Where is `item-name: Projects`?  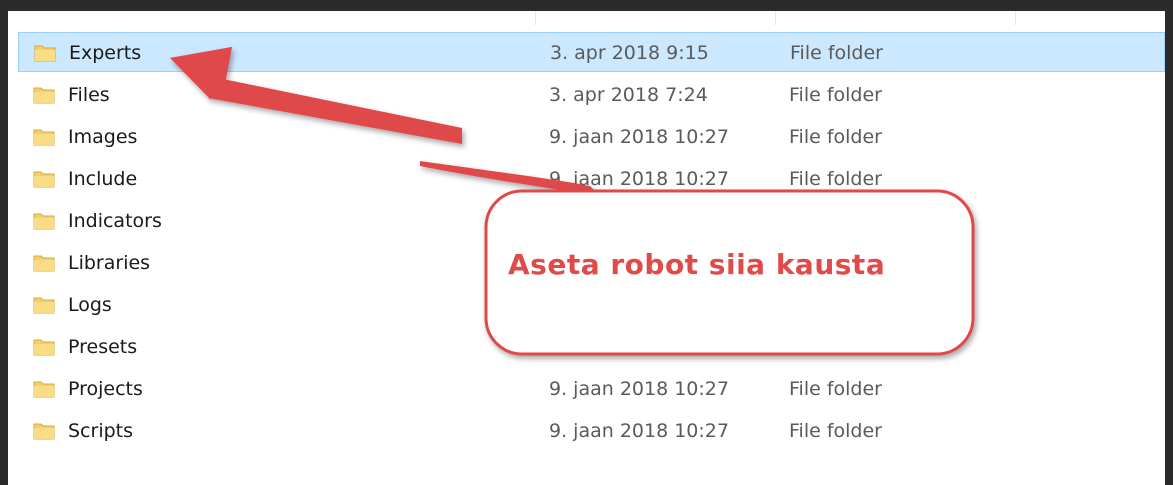
item-name: Projects is located at coordinates (105, 389).